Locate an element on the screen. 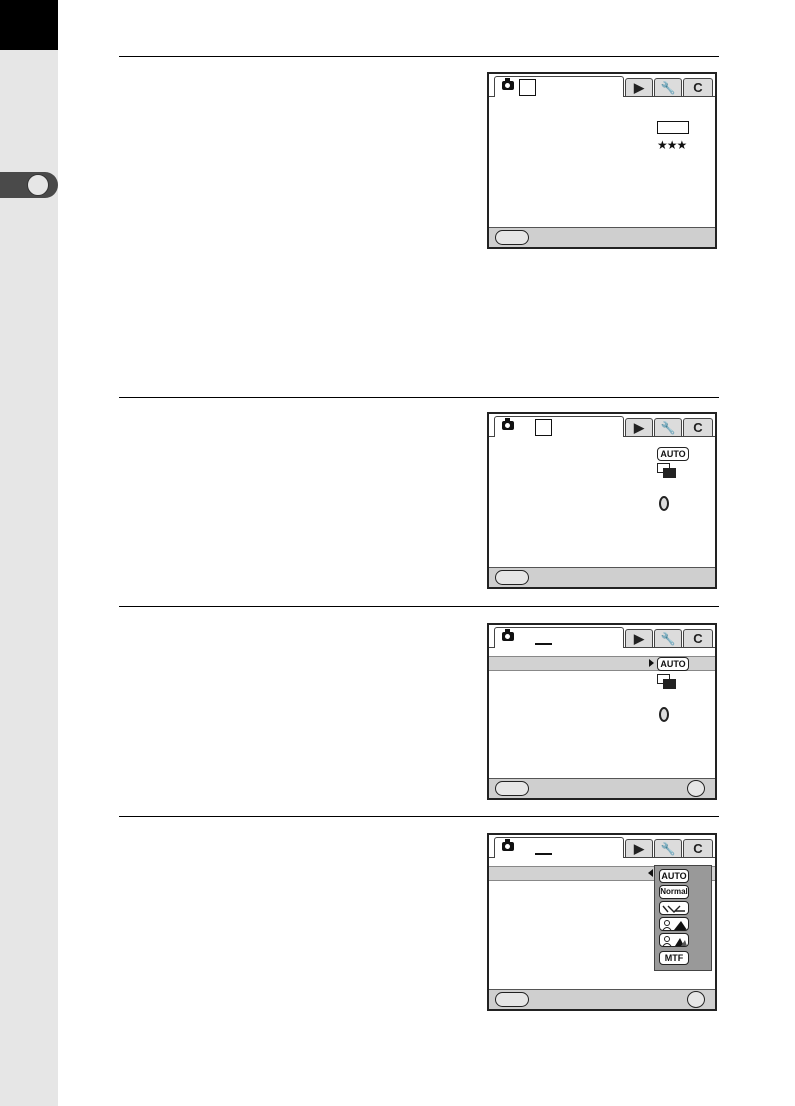 The width and height of the screenshot is (795, 1106). menu-body: AUTO Normal MTF is located at coordinates (602, 924).